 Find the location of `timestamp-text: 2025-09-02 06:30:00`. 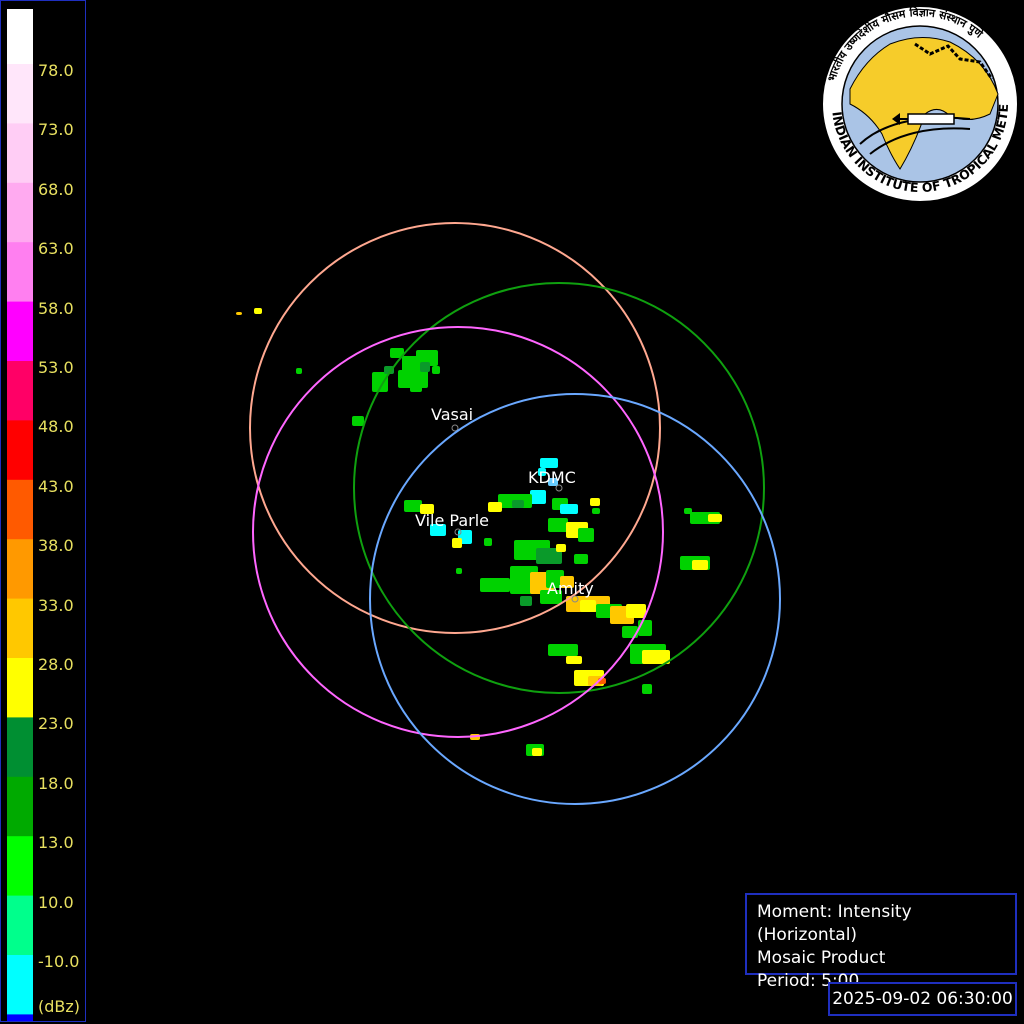

timestamp-text: 2025-09-02 06:30:00 is located at coordinates (922, 999).